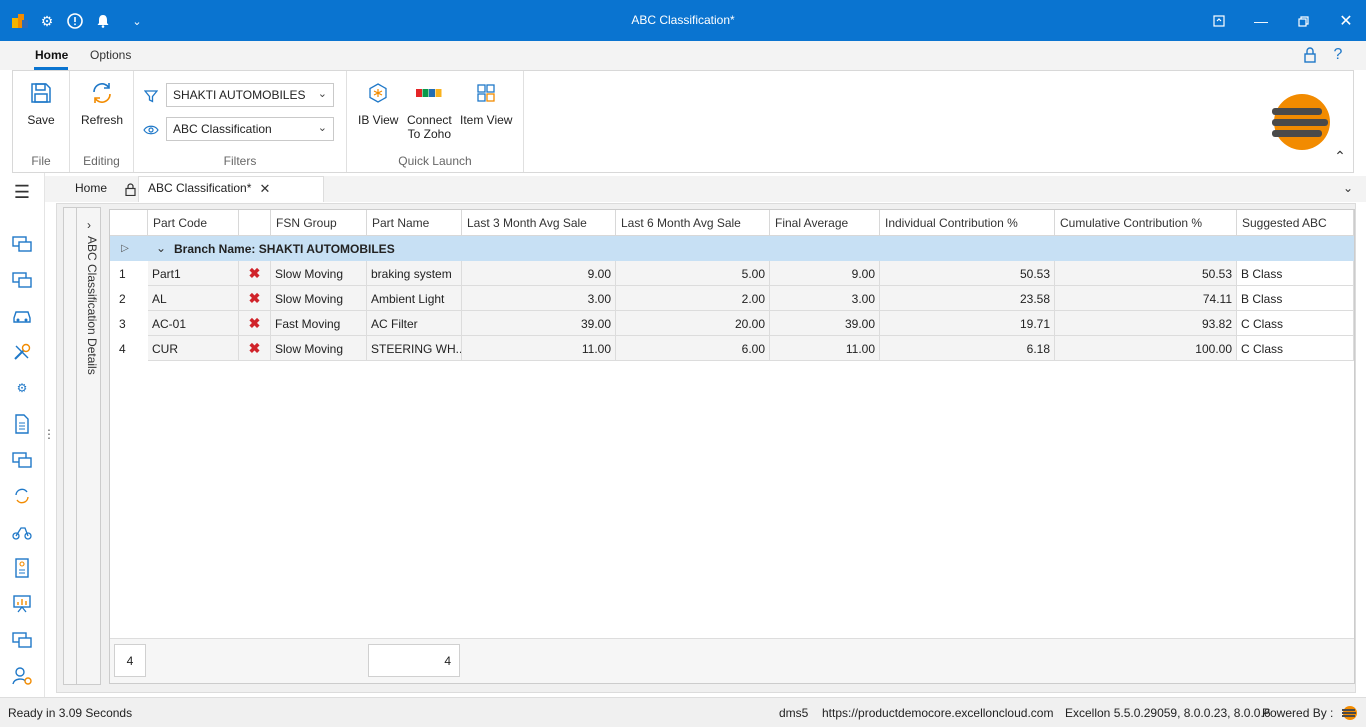  What do you see at coordinates (378, 103) in the screenshot?
I see `ib-view-button: IB View` at bounding box center [378, 103].